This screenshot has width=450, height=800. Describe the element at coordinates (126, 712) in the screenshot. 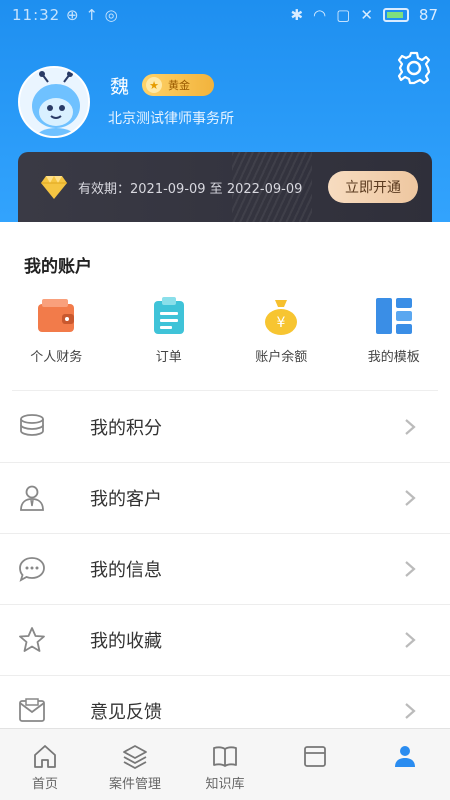

I see `menu-item-label: 意见反馈` at that location.